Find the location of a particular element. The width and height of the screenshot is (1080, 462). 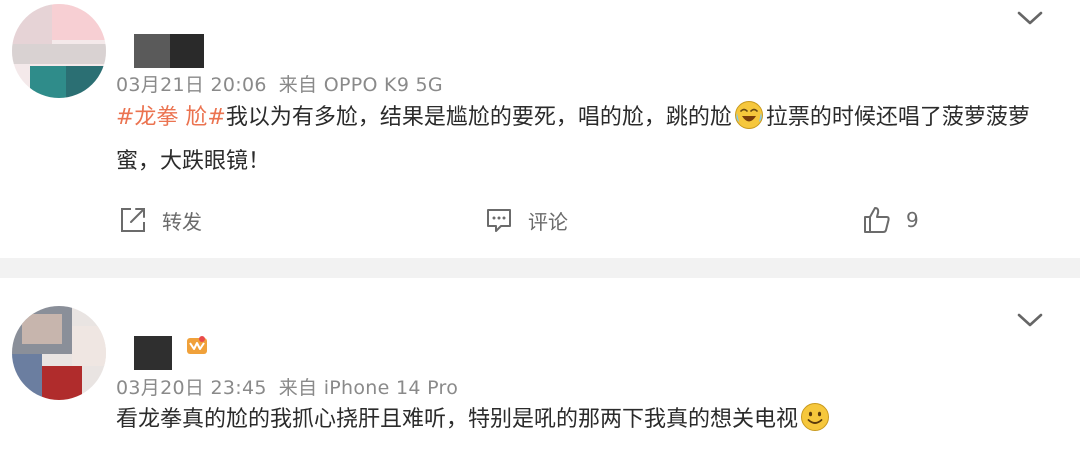

repost-label: 转发 is located at coordinates (182, 221).